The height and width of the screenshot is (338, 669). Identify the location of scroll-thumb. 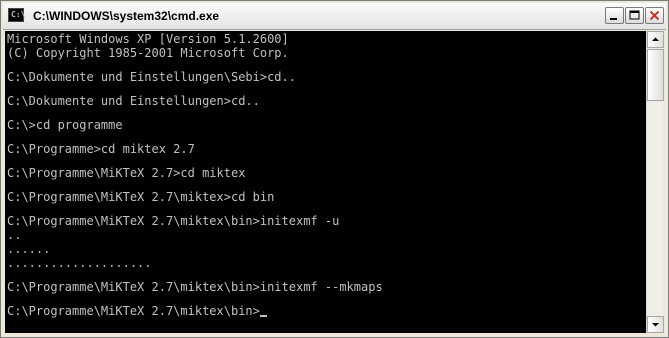
(655, 75).